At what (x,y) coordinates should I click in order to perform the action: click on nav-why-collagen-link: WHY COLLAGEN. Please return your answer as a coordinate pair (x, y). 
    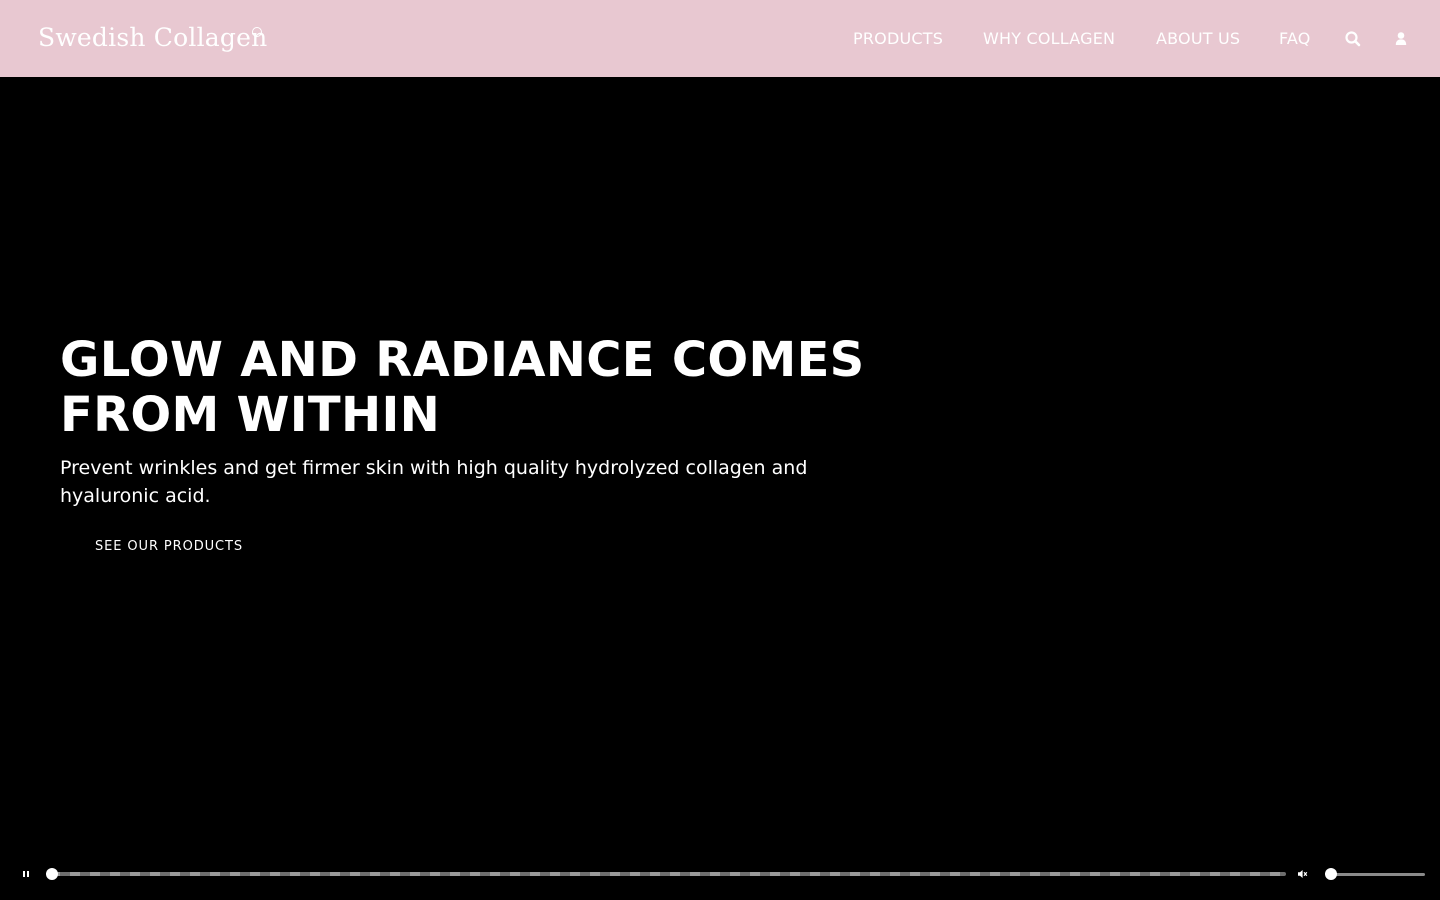
    Looking at the image, I should click on (1049, 39).